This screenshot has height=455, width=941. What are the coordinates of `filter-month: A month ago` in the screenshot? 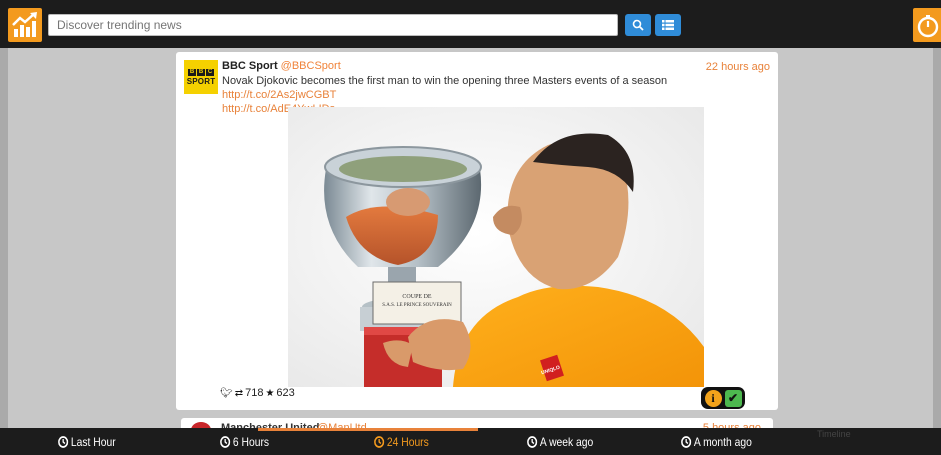 It's located at (716, 442).